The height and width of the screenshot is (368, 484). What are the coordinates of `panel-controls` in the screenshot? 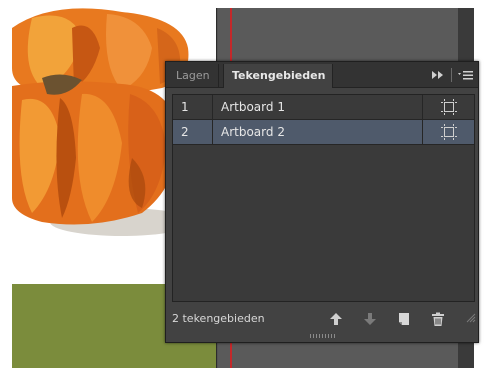 It's located at (452, 75).